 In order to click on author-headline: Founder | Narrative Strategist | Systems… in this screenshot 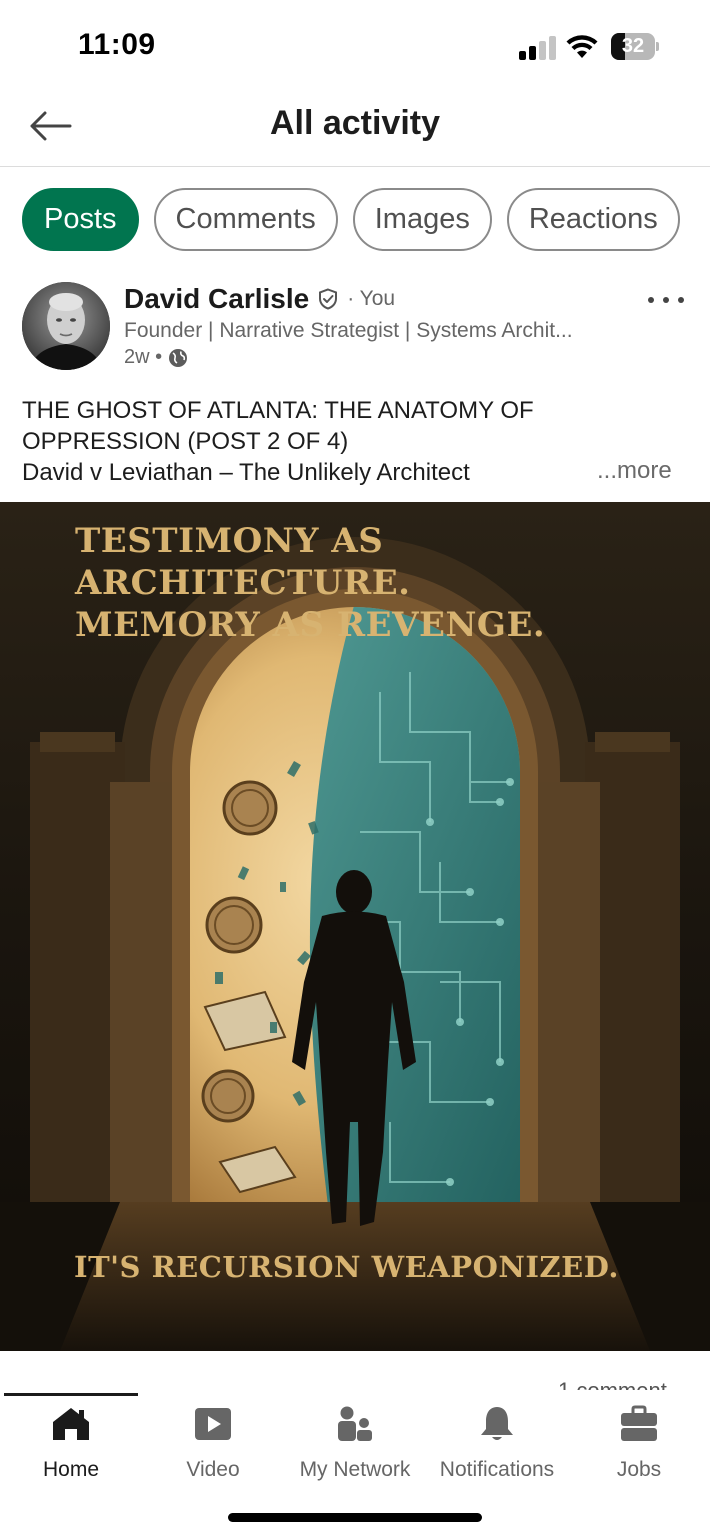, I will do `click(348, 330)`.